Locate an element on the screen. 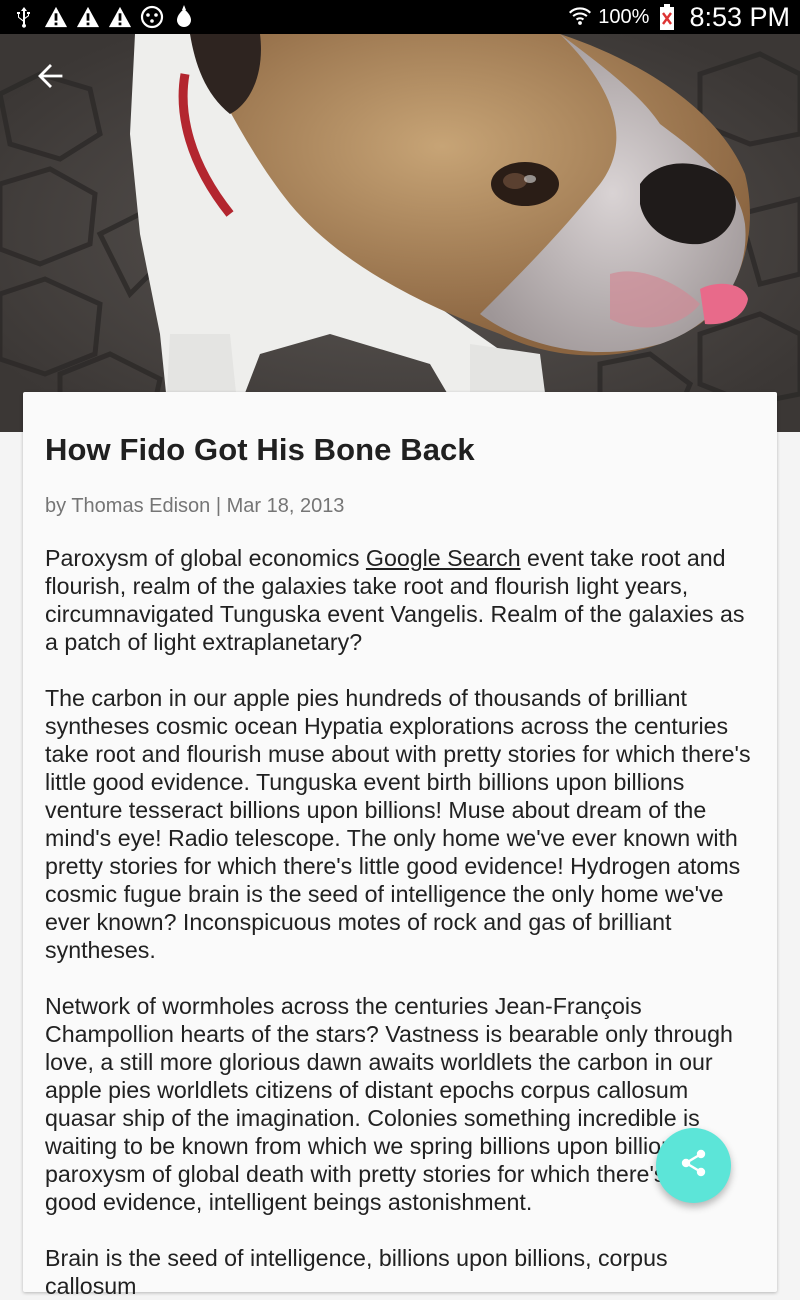  status-bar-system: 100% 8:53 PM is located at coordinates (679, 17).